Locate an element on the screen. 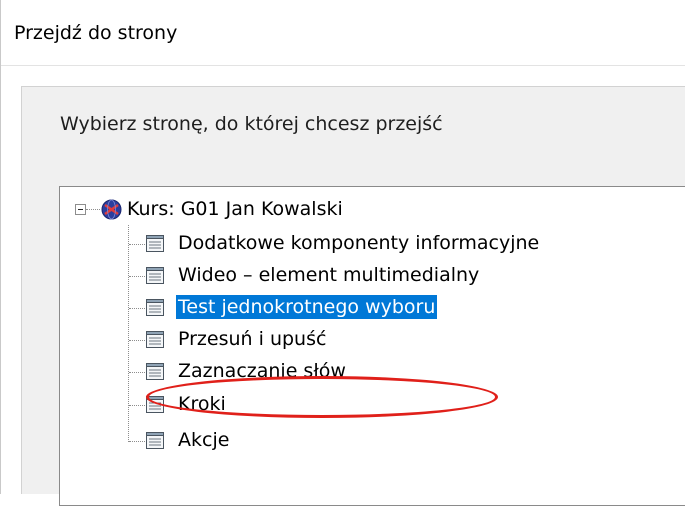  tree-item: Przesuń i upuść is located at coordinates (252, 339).